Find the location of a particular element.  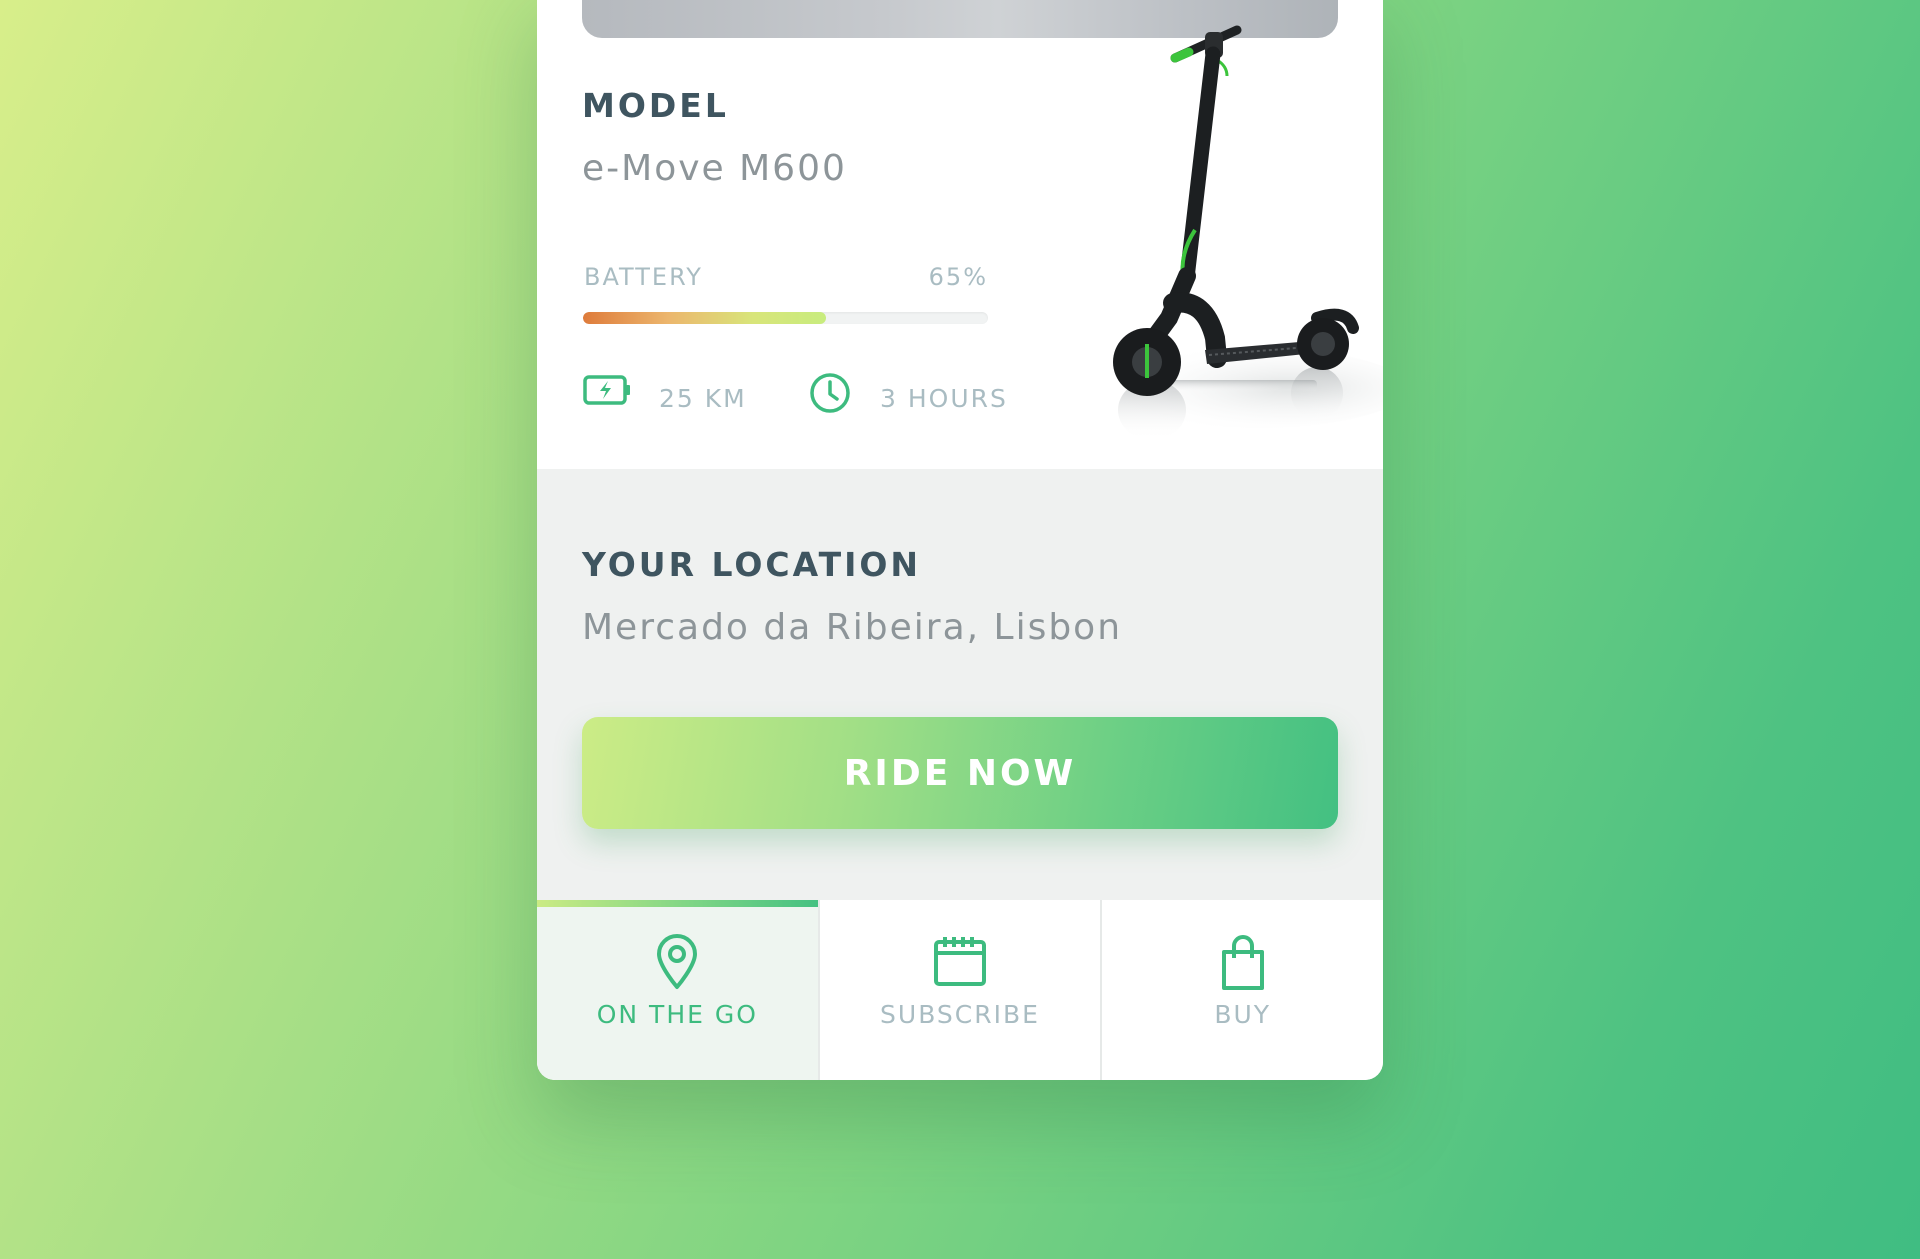

location-heading: YOUR LOCATION is located at coordinates (752, 564).